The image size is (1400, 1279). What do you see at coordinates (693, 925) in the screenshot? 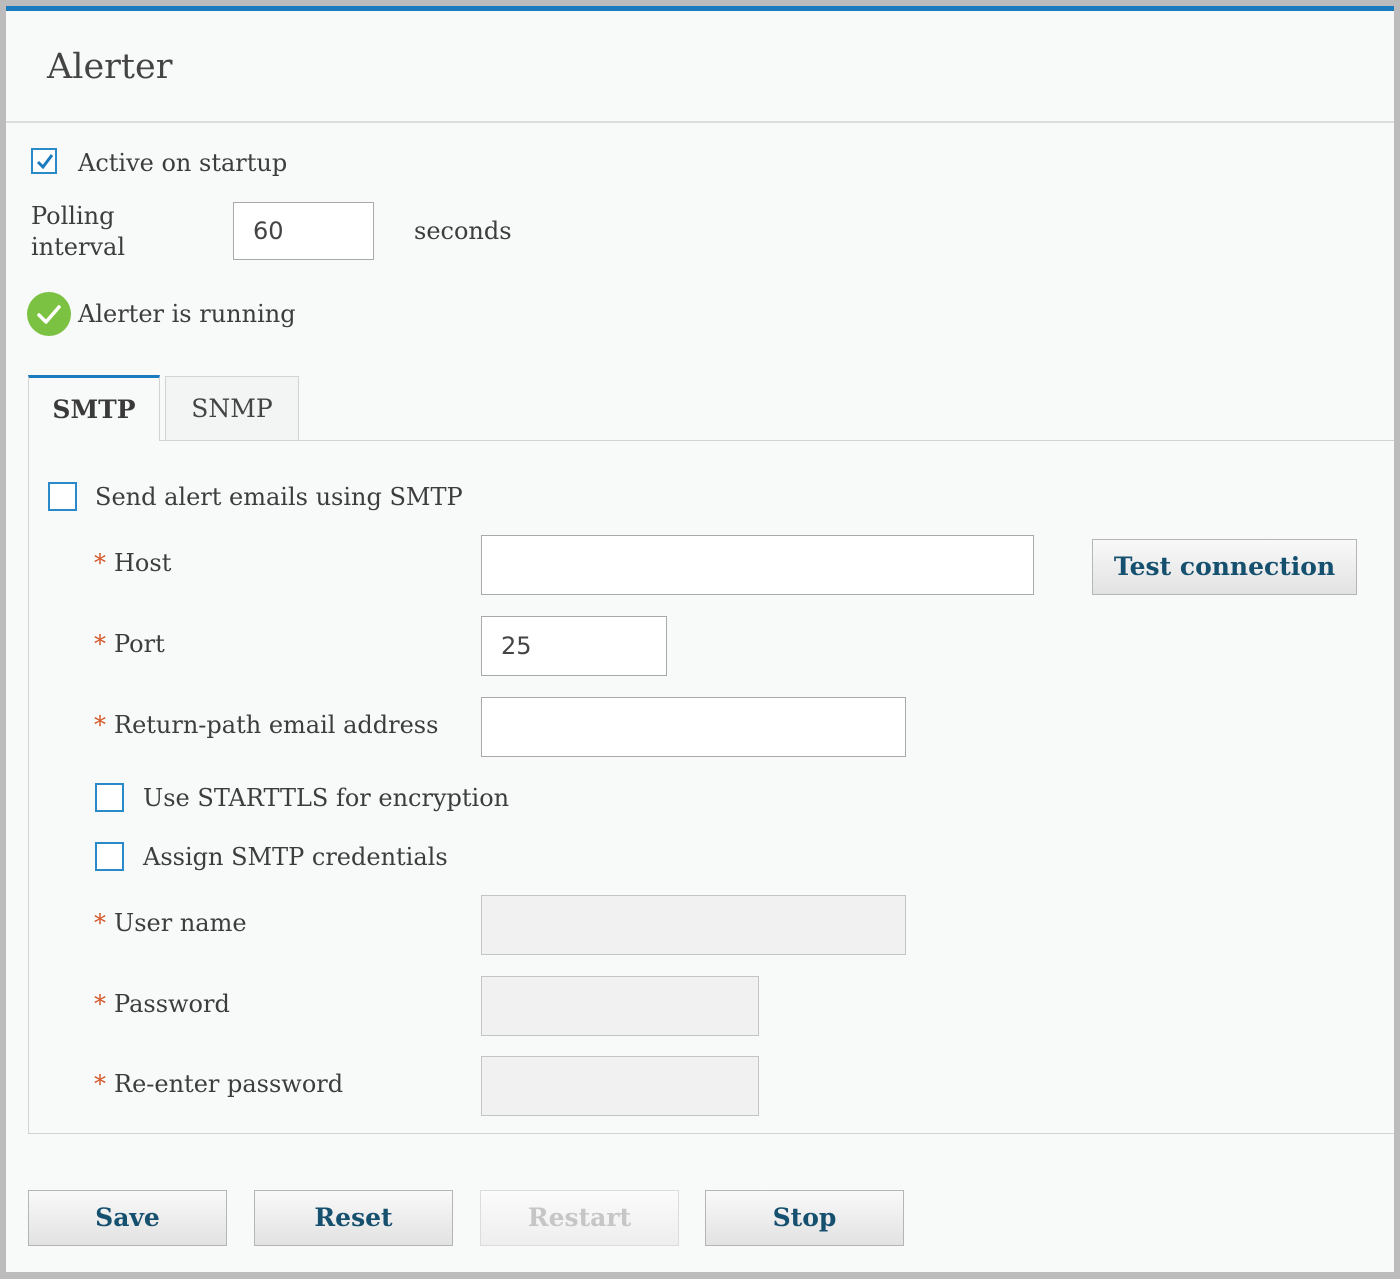
I see `user-name-input` at bounding box center [693, 925].